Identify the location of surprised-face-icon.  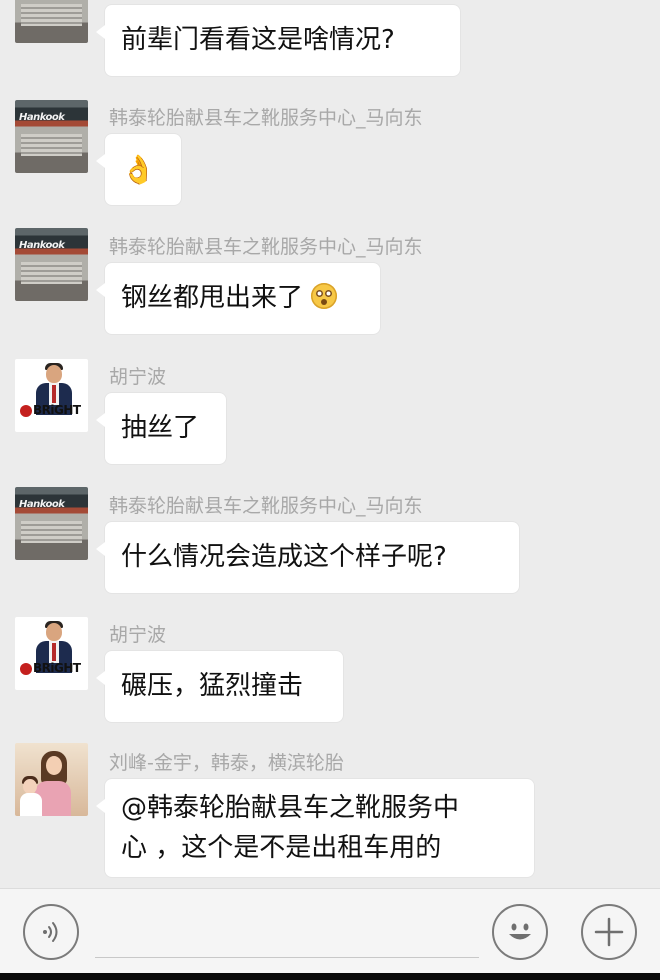
(324, 296).